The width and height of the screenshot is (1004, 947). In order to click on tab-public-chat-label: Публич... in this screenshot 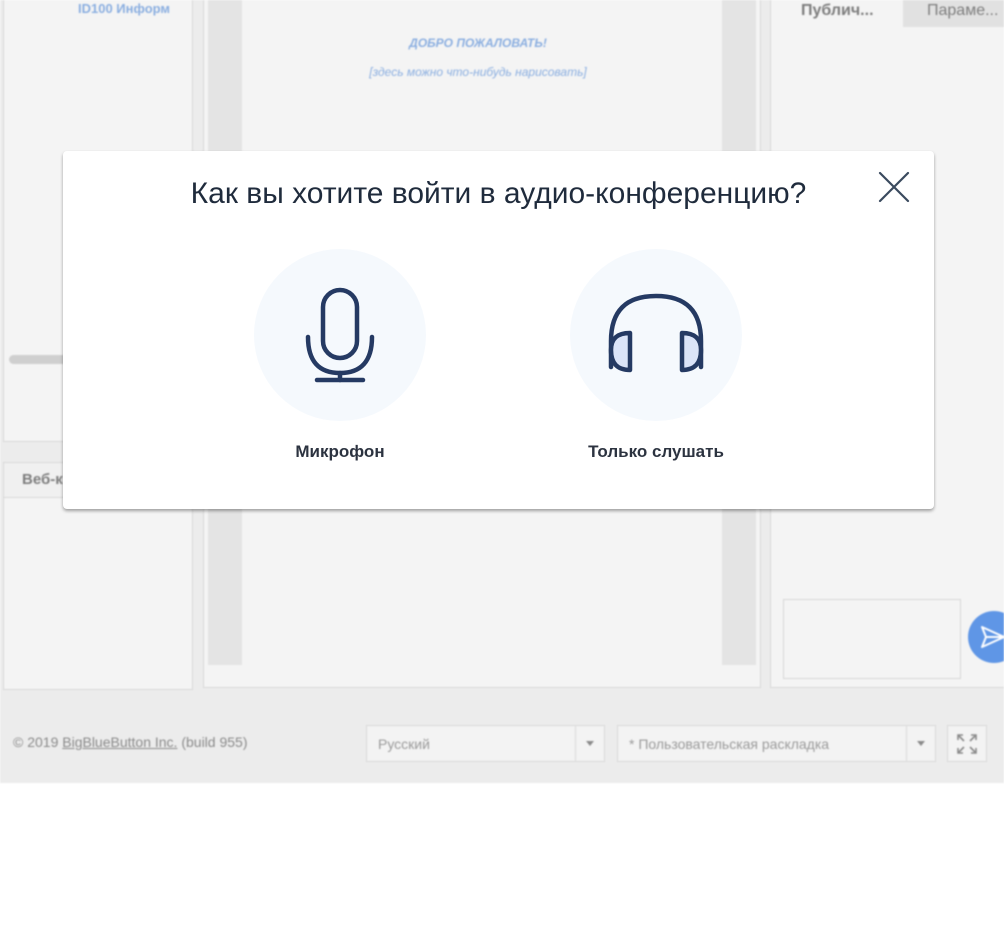, I will do `click(837, 10)`.